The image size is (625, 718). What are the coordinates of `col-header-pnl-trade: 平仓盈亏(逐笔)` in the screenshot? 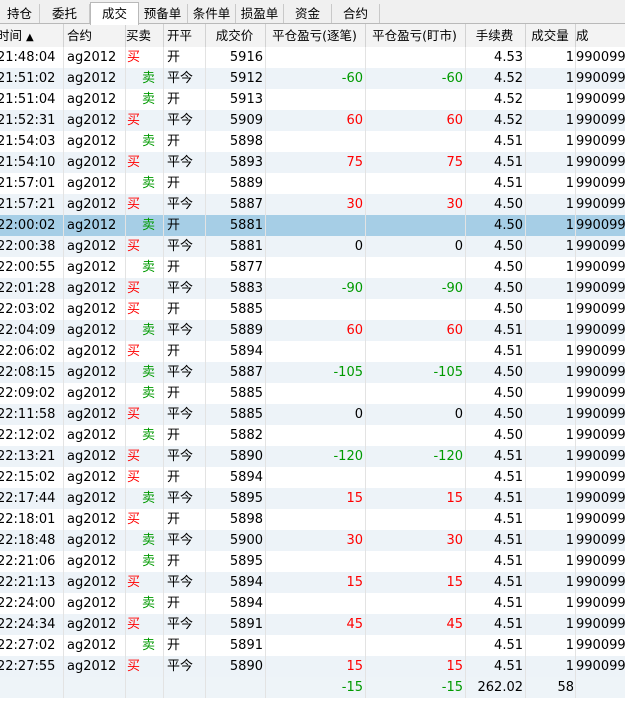 It's located at (316, 35).